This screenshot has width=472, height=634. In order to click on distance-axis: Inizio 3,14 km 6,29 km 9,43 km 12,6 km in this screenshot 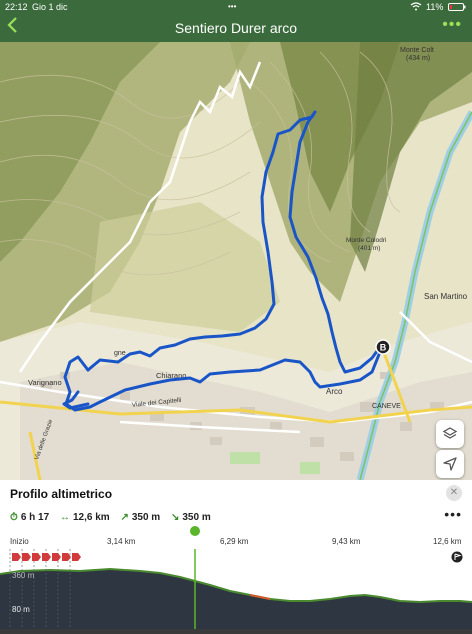, I will do `click(236, 543)`.